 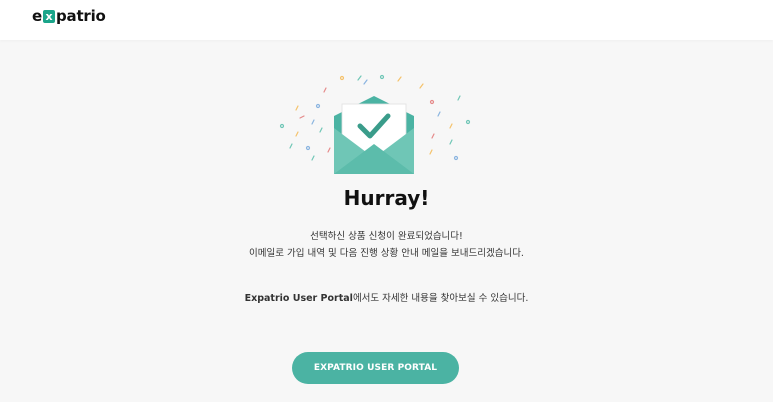 I want to click on message-line: 이메일로 가입 내역 및 다음 진행 상황 안내 메일을 보내드리겠습니다., so click(x=386, y=253).